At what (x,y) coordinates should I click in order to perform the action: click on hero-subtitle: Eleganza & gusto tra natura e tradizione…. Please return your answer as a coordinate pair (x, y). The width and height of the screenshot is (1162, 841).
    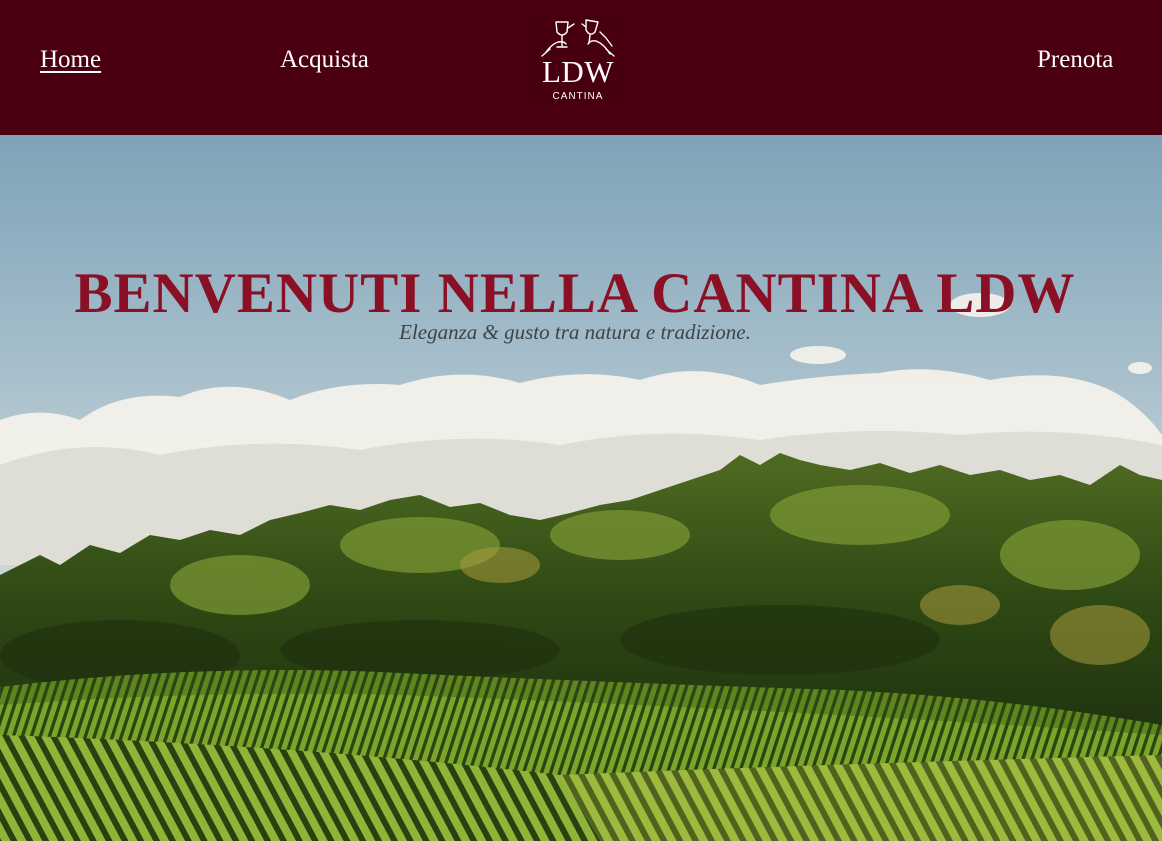
    Looking at the image, I should click on (575, 332).